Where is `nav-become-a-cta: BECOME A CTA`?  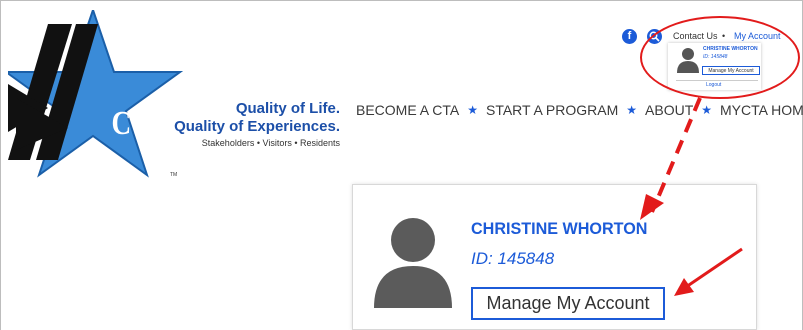
nav-become-a-cta: BECOME A CTA is located at coordinates (407, 110).